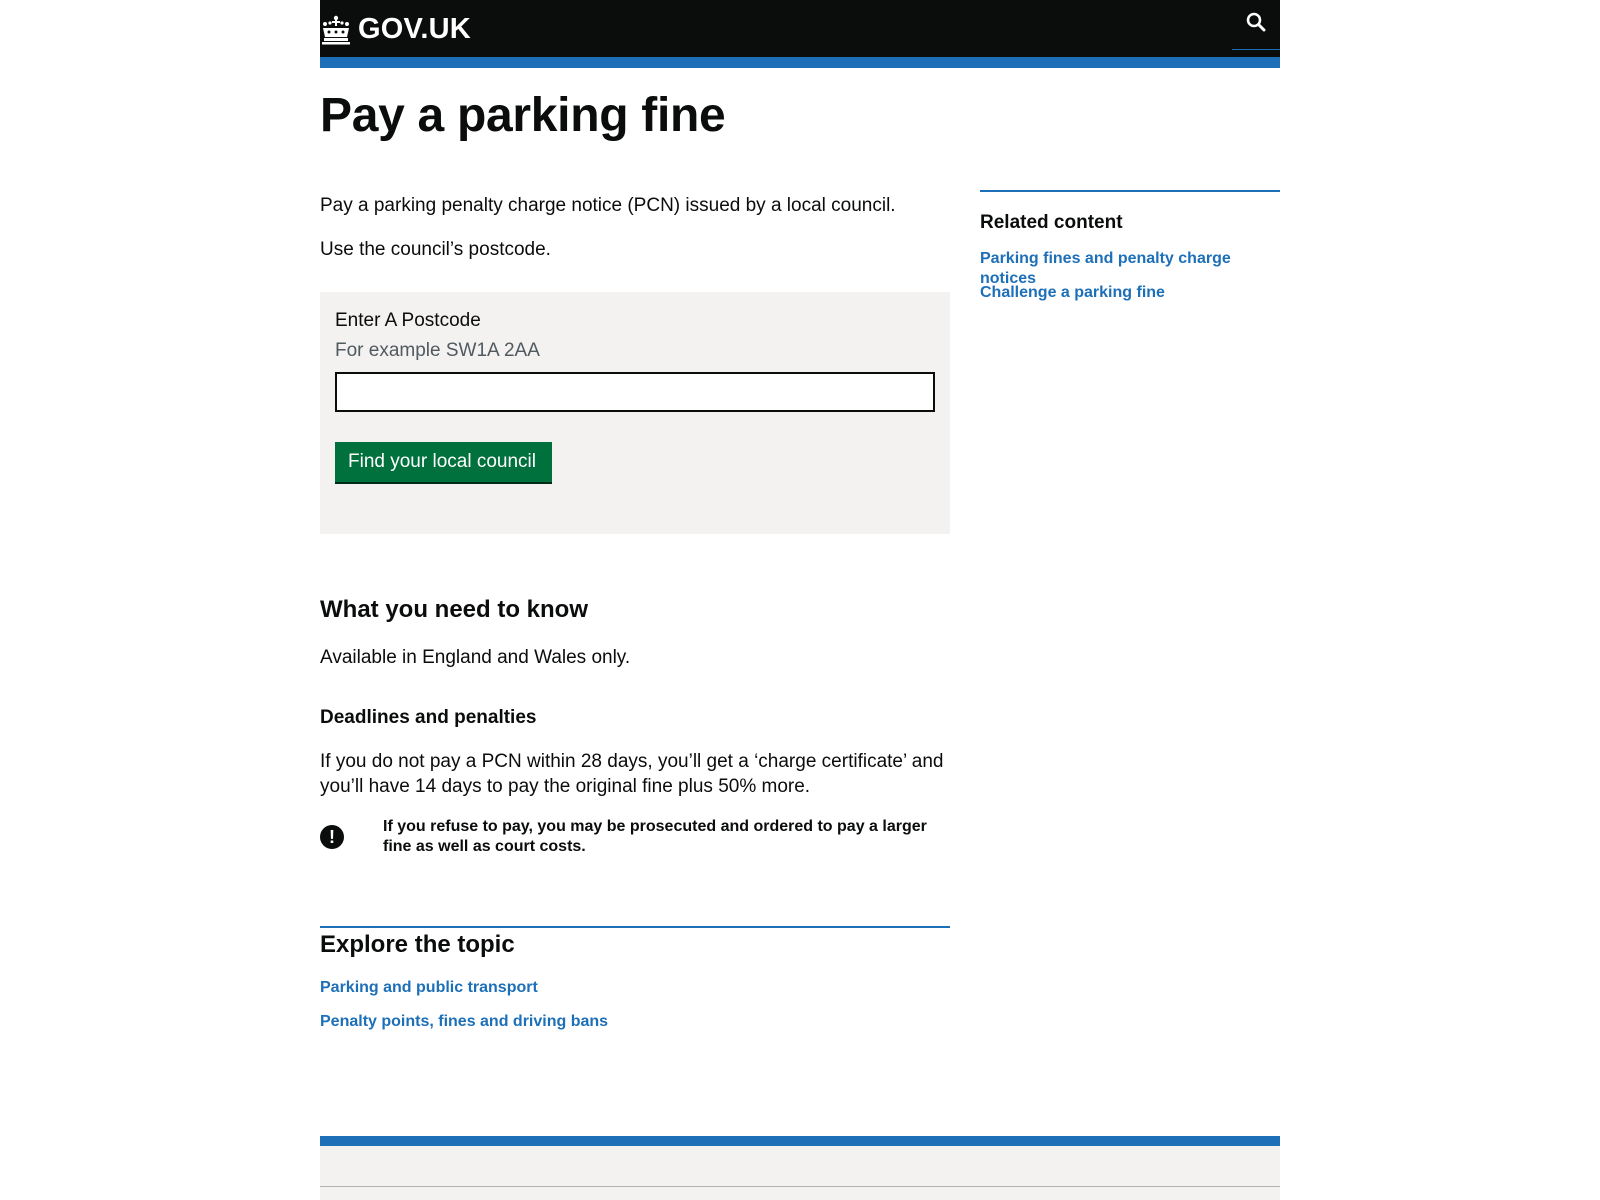 Image resolution: width=1600 pixels, height=1200 pixels. Describe the element at coordinates (800, 1186) in the screenshot. I see `footer-divider` at that location.